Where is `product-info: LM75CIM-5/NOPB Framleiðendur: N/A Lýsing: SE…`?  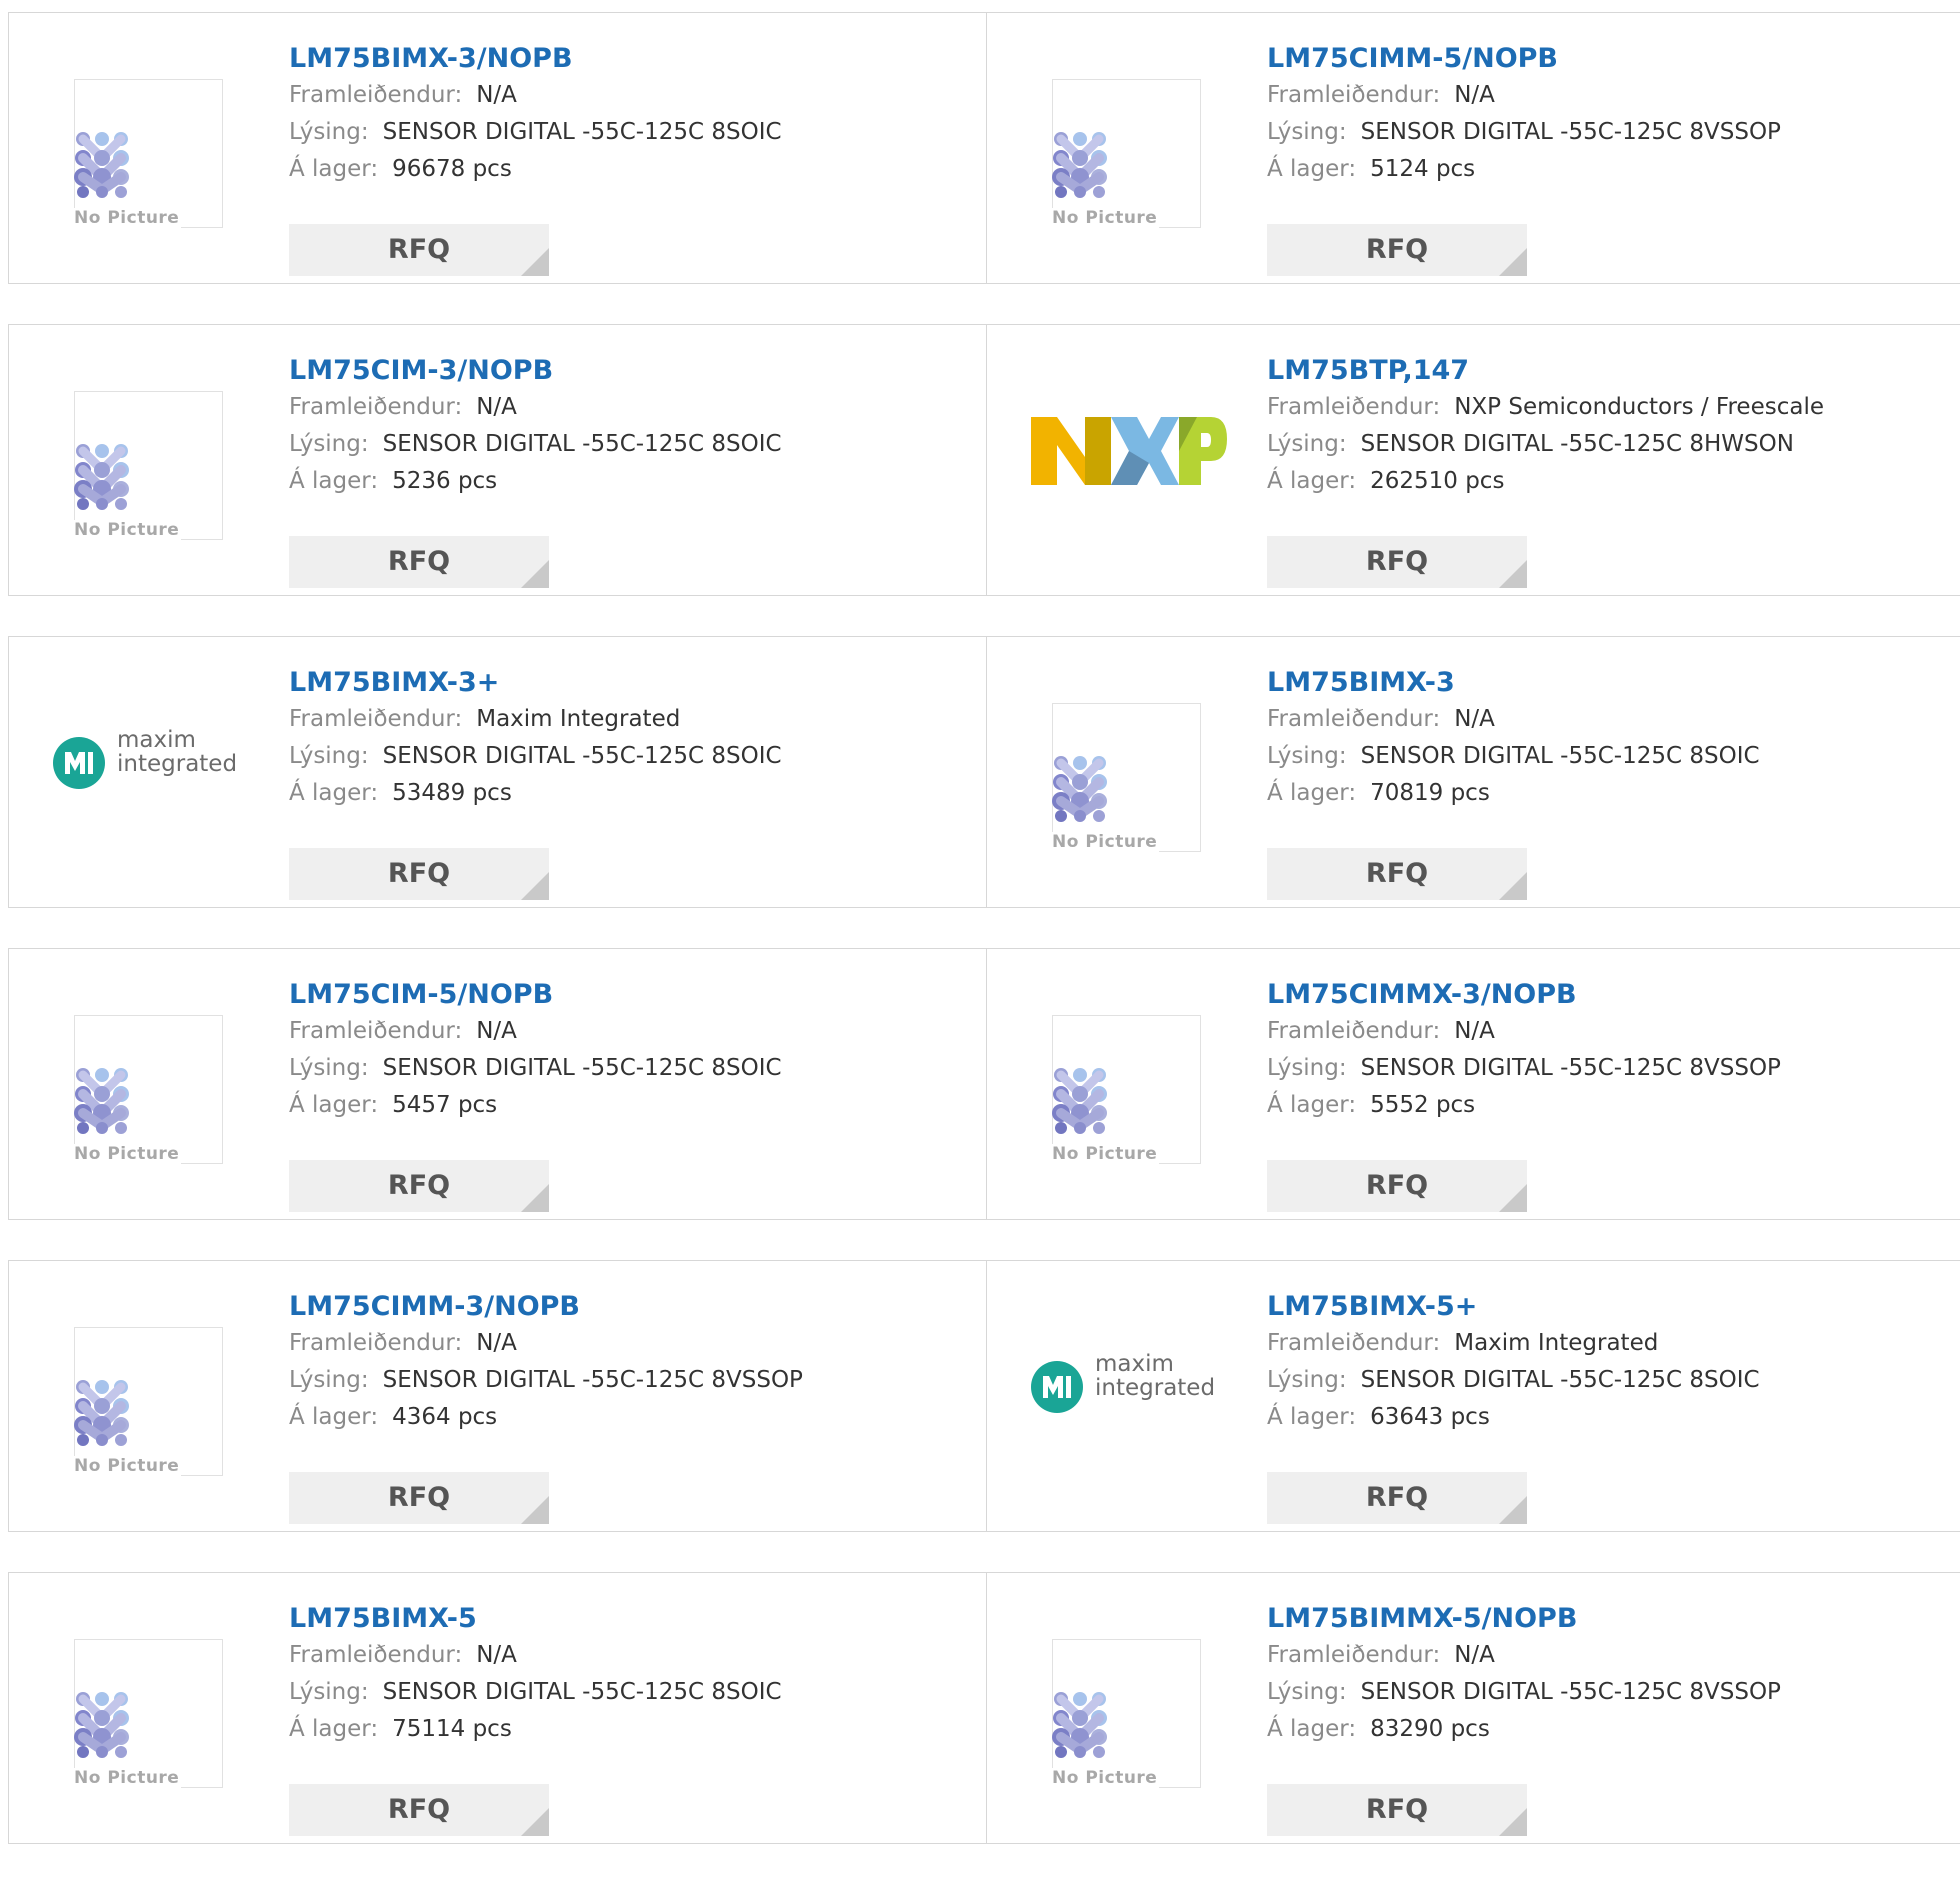 product-info: LM75CIM-5/NOPB Framleiðendur: N/A Lýsing: SE… is located at coordinates (619, 1094).